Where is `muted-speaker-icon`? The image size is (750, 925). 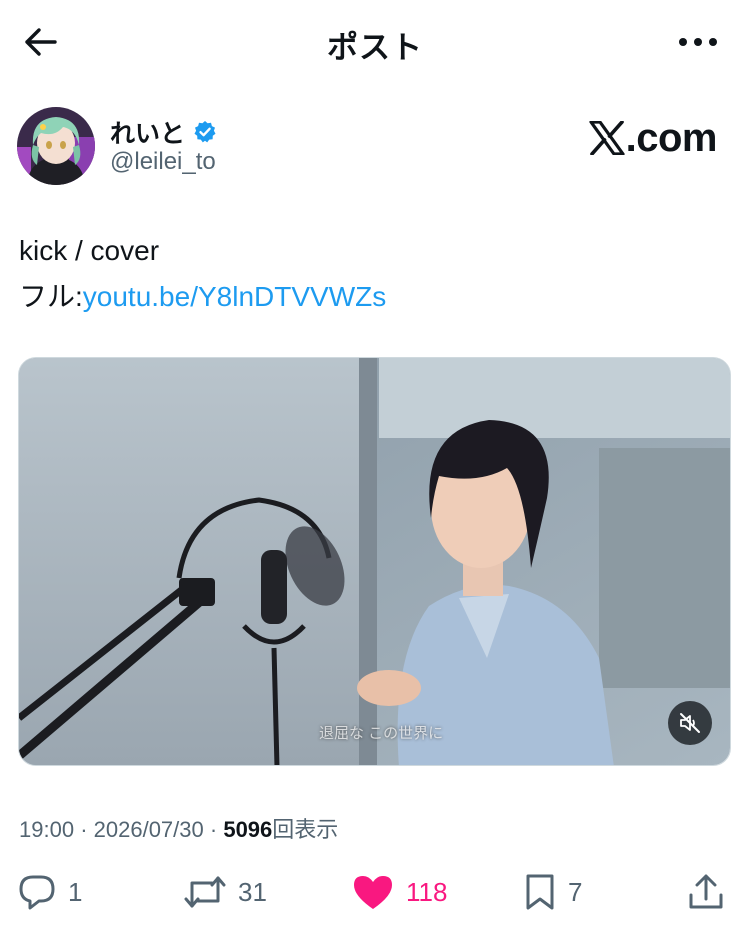 muted-speaker-icon is located at coordinates (690, 723).